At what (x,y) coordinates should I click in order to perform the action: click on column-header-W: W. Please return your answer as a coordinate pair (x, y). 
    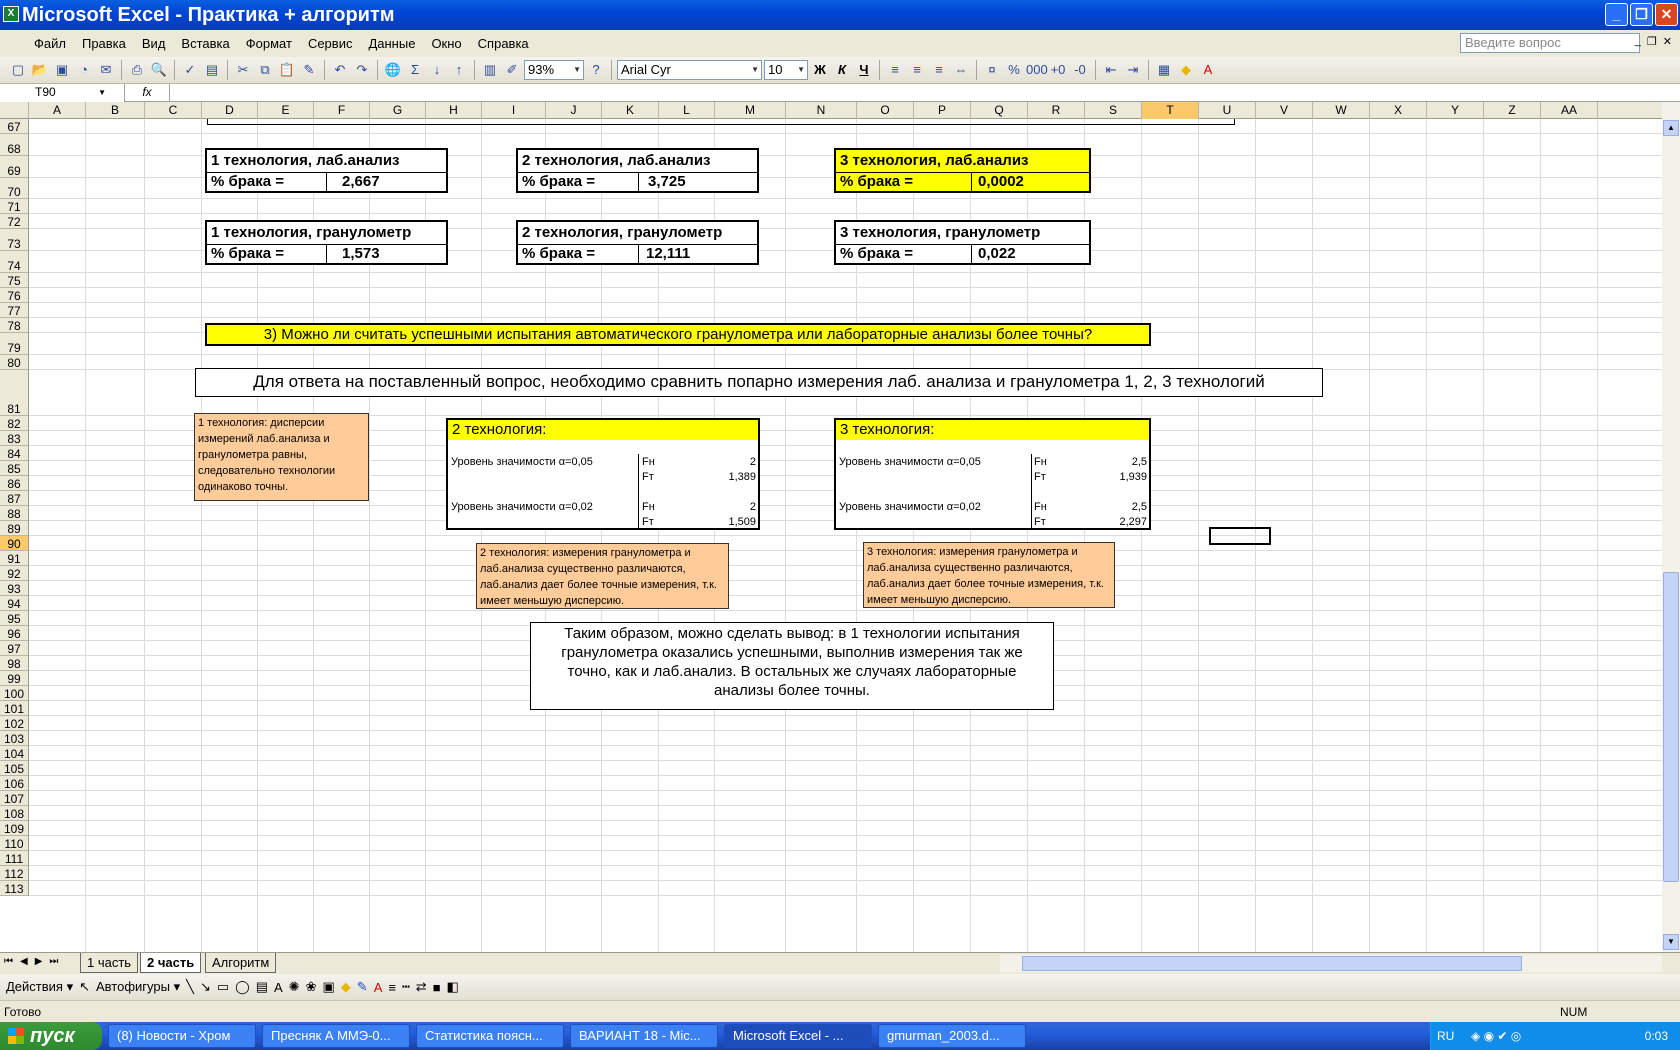
    Looking at the image, I should click on (1341, 110).